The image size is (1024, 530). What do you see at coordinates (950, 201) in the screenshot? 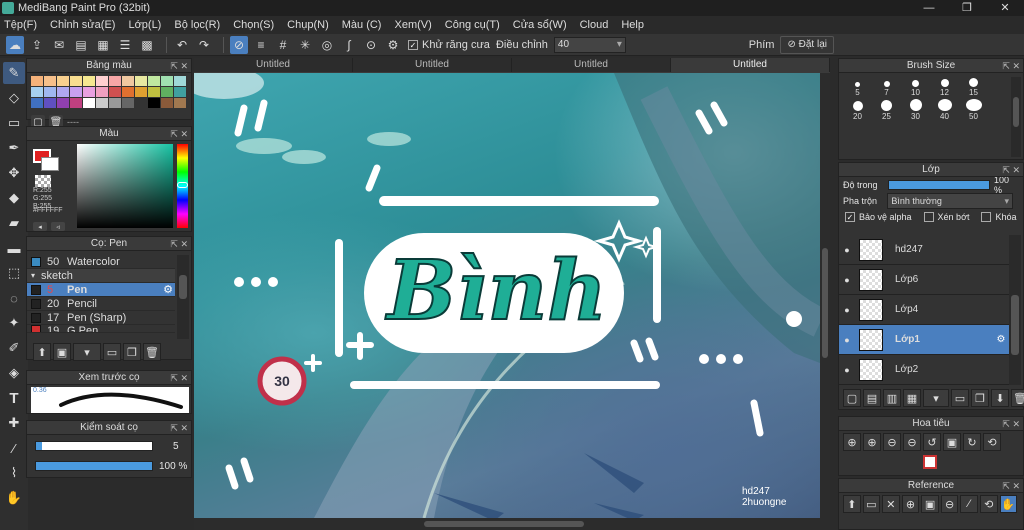
I see `blend-mode-select: Bình thường` at bounding box center [950, 201].